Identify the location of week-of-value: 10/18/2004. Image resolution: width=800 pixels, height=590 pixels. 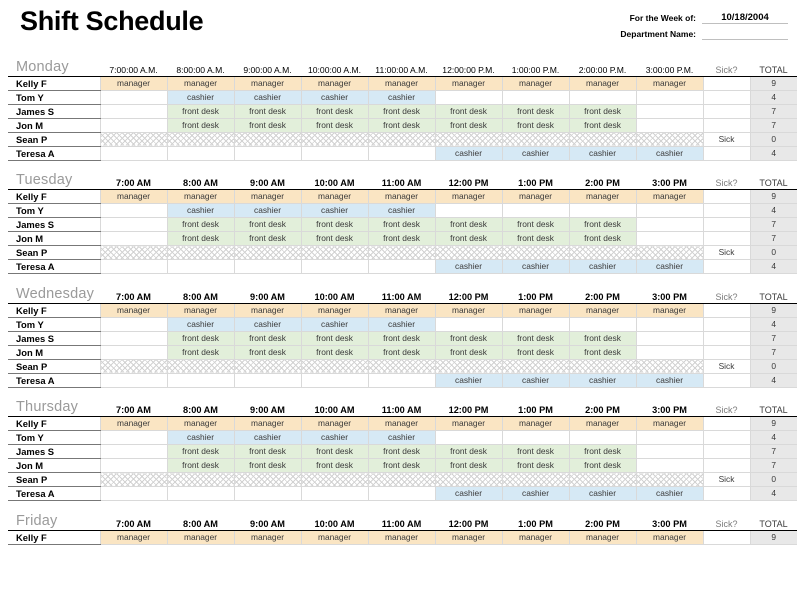
(745, 18).